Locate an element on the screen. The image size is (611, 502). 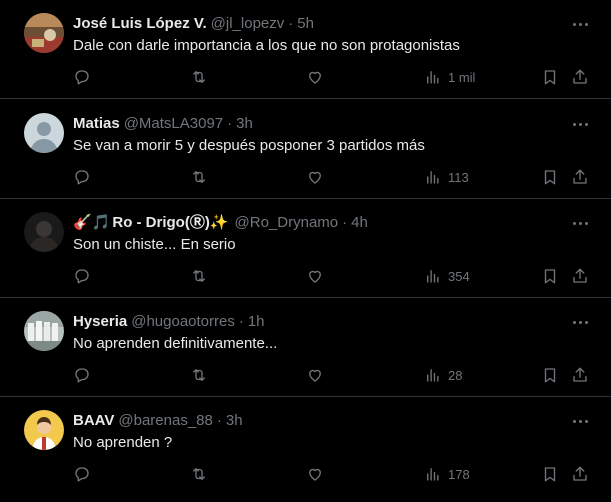
action-bar: 178 is located at coordinates (305, 474).